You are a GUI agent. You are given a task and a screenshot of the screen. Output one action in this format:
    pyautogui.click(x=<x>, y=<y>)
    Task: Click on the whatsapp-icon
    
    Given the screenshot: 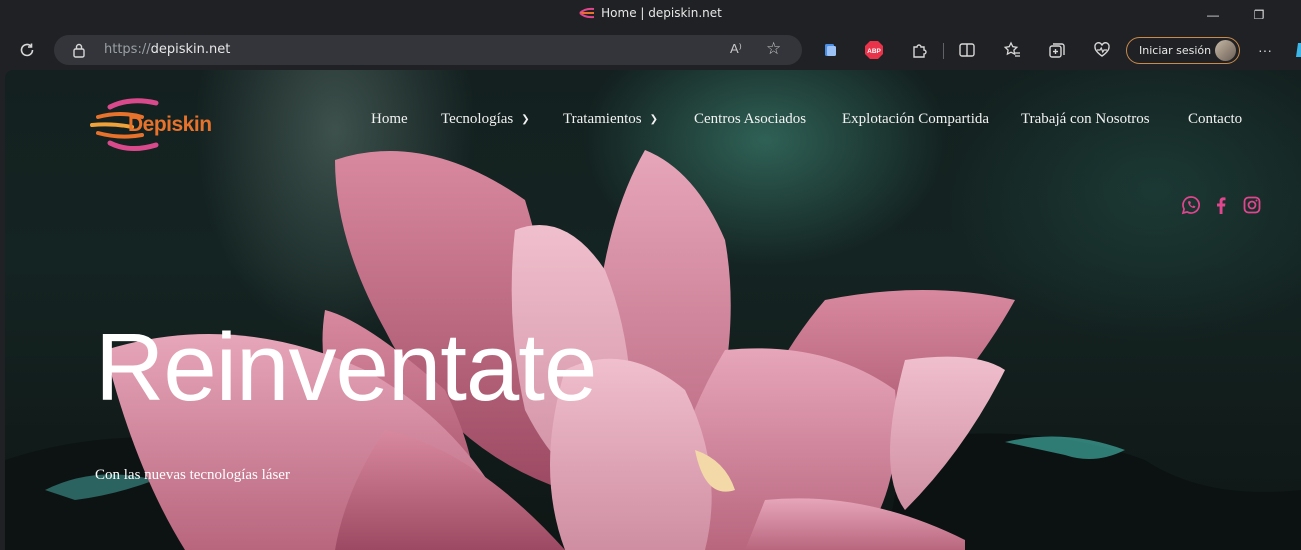 What is the action you would take?
    pyautogui.click(x=1191, y=205)
    